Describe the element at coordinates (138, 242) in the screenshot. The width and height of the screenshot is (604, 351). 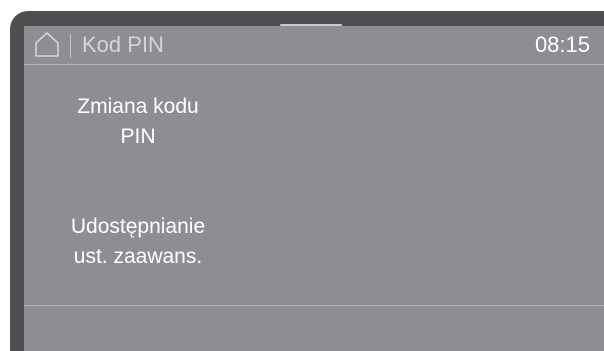
I see `menu-item-share-advanced-settings: Udostępnianie ust. zaawans.` at that location.